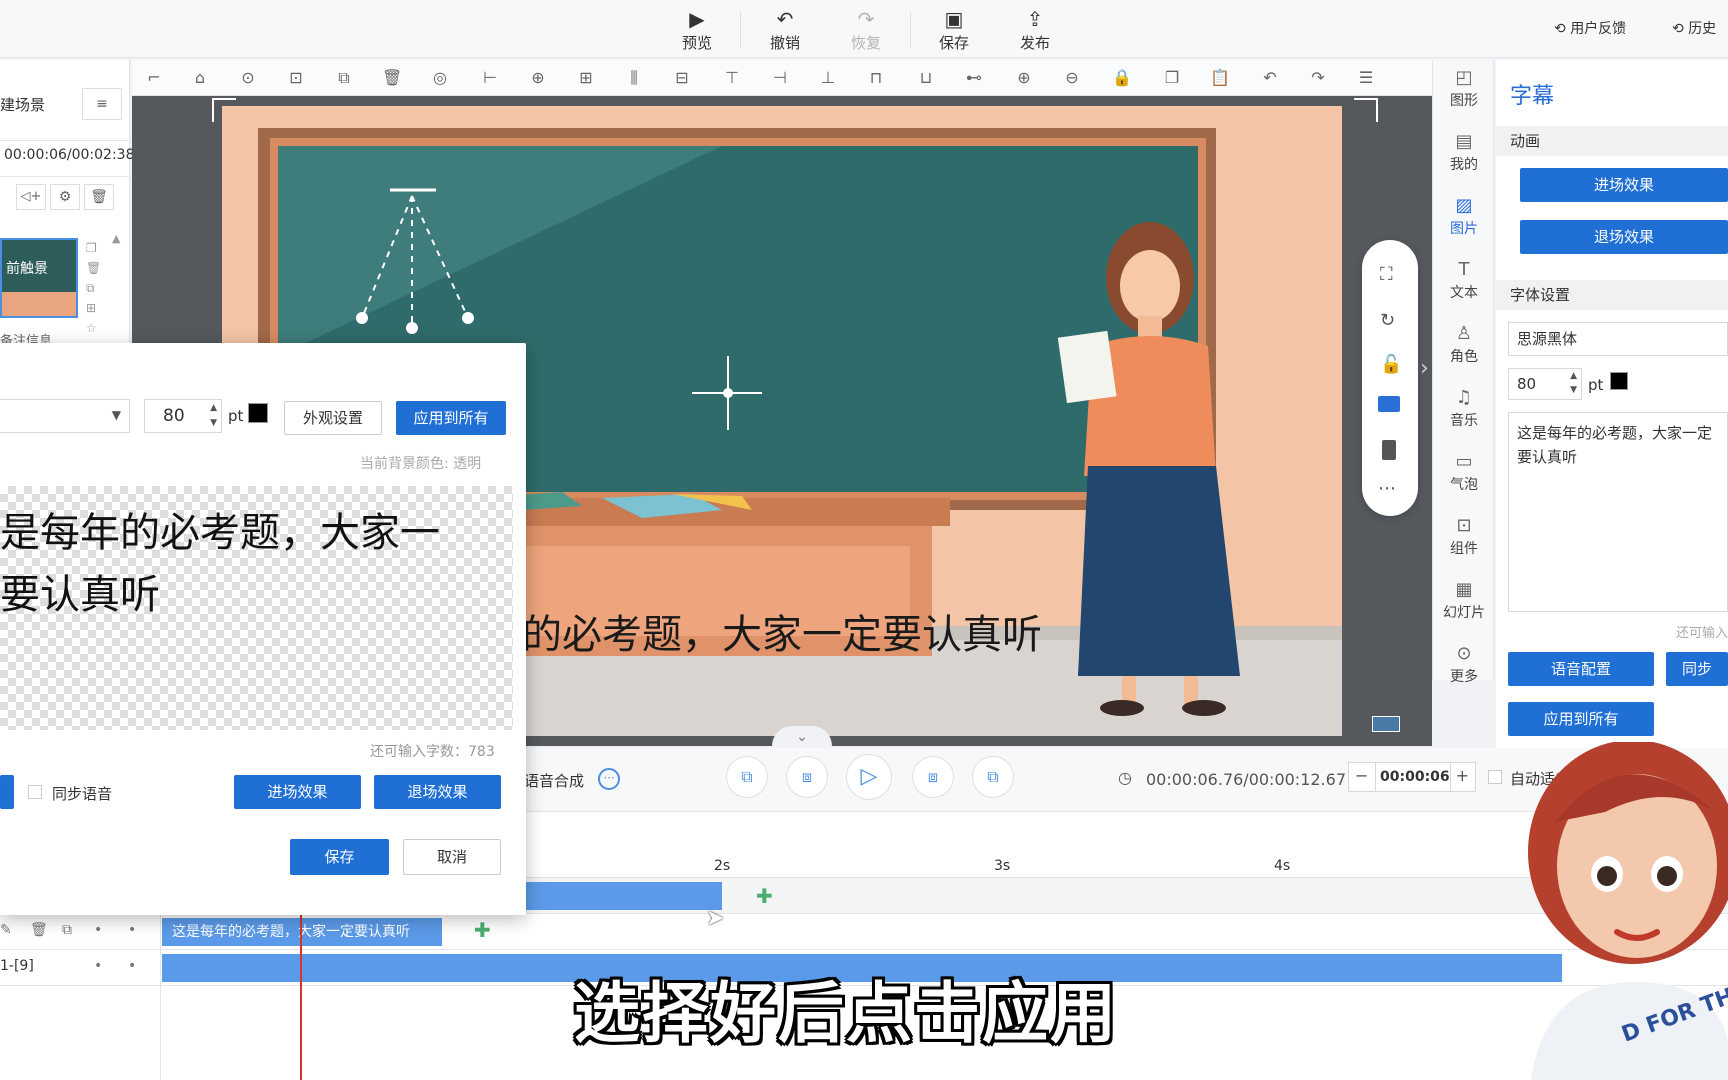 The height and width of the screenshot is (1080, 1728). I want to click on phone-icon, so click(1389, 450).